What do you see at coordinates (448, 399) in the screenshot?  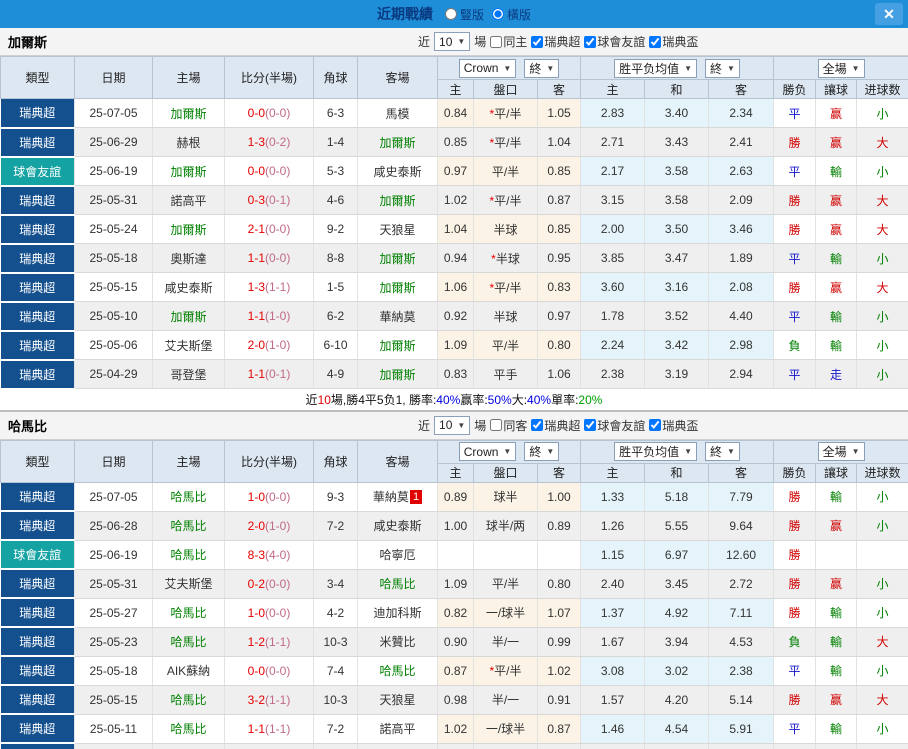 I see `summary-text: 40%` at bounding box center [448, 399].